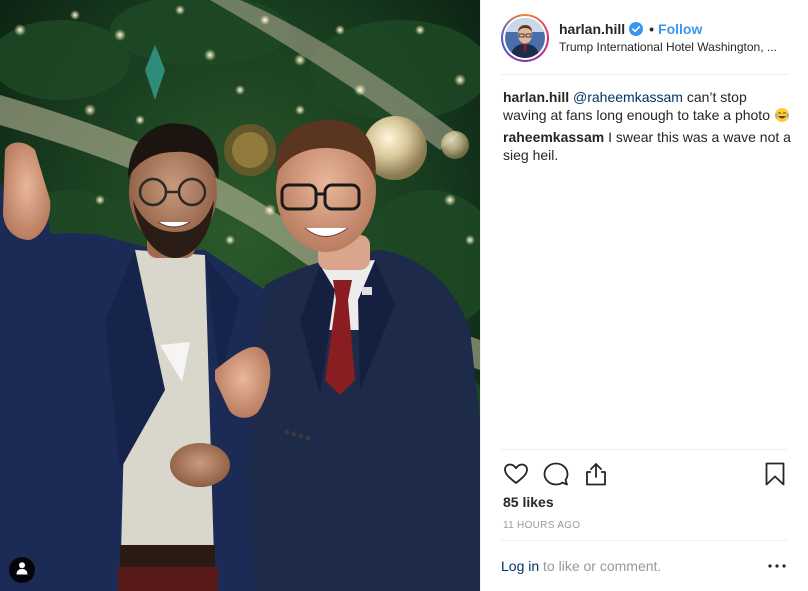 Image resolution: width=808 pixels, height=591 pixels. What do you see at coordinates (553, 137) in the screenshot?
I see `comment-username: raheemkassam` at bounding box center [553, 137].